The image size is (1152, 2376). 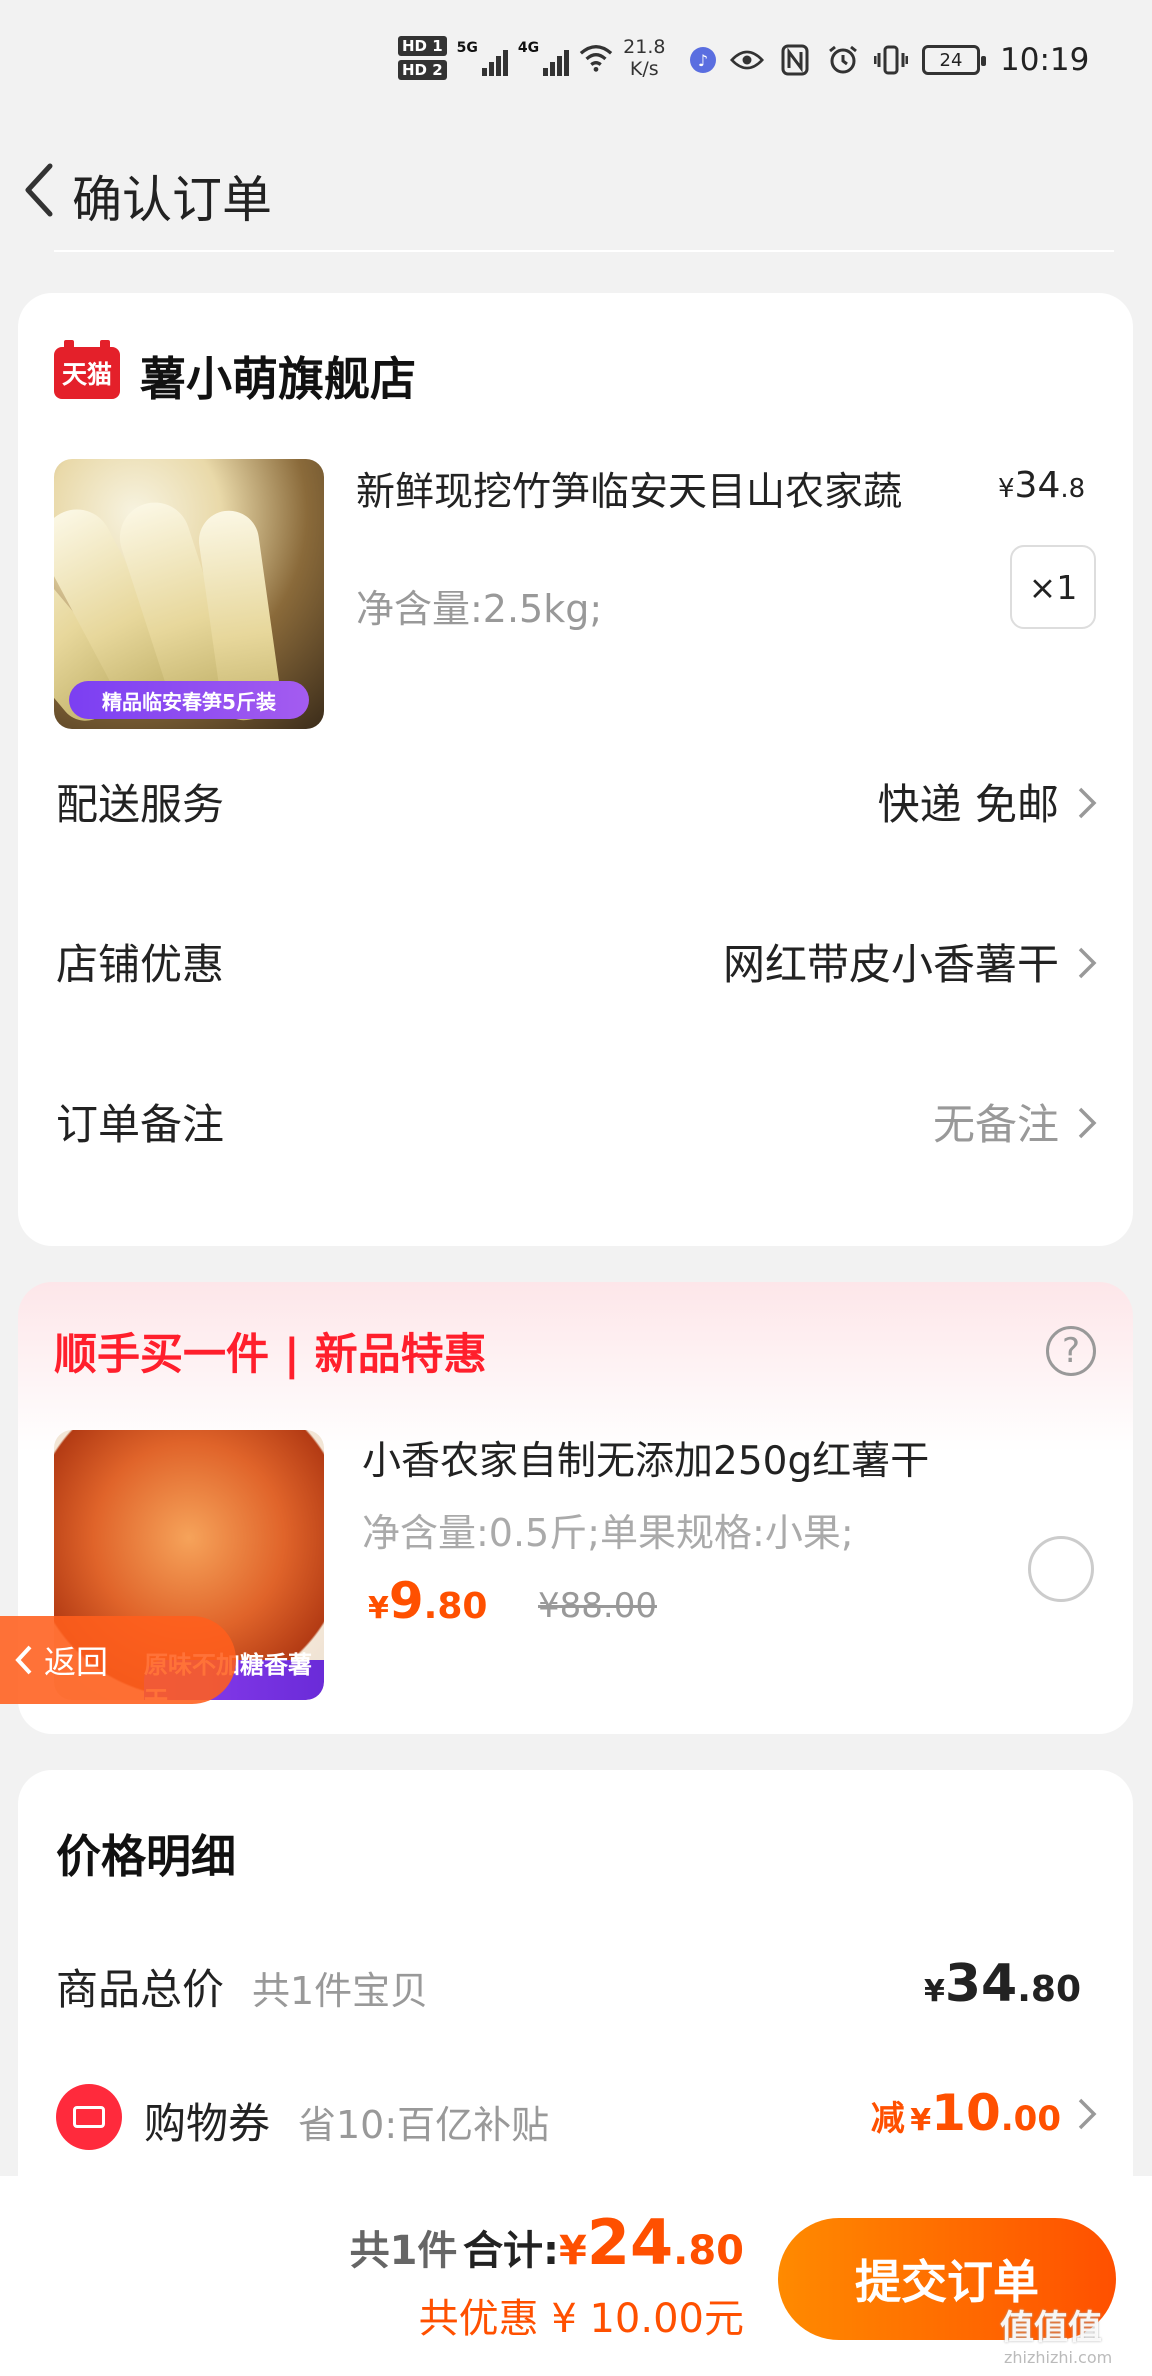 What do you see at coordinates (703, 60) in the screenshot?
I see `music-icon: ♪` at bounding box center [703, 60].